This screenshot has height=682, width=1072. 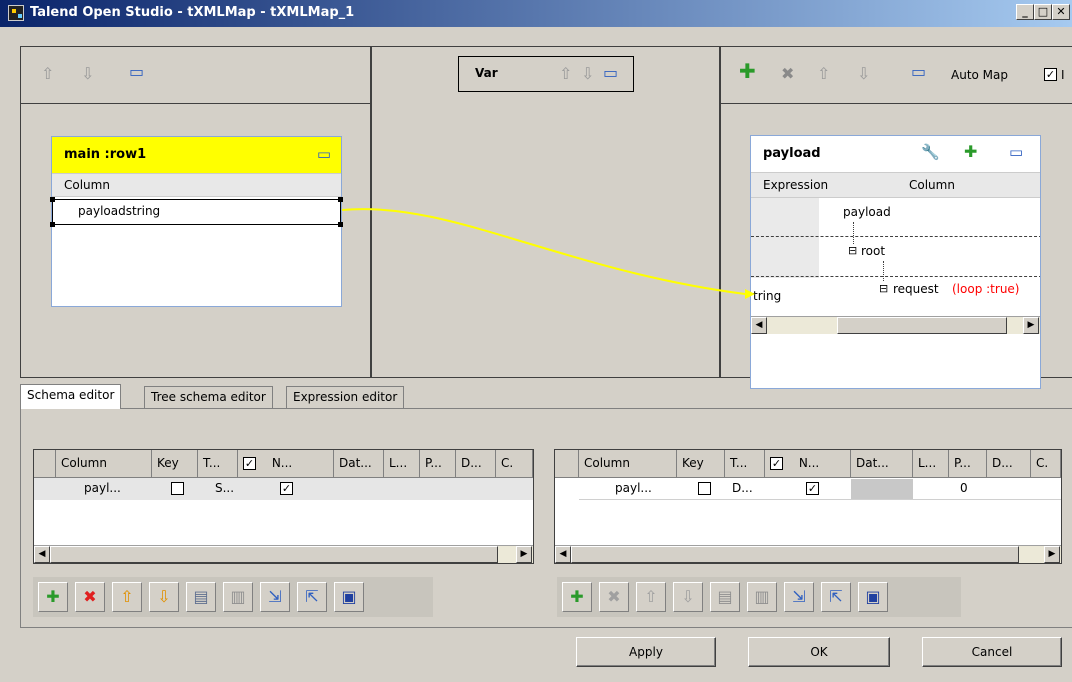 I want to click on output-move-up-icon: ⇧, so click(x=823, y=74).